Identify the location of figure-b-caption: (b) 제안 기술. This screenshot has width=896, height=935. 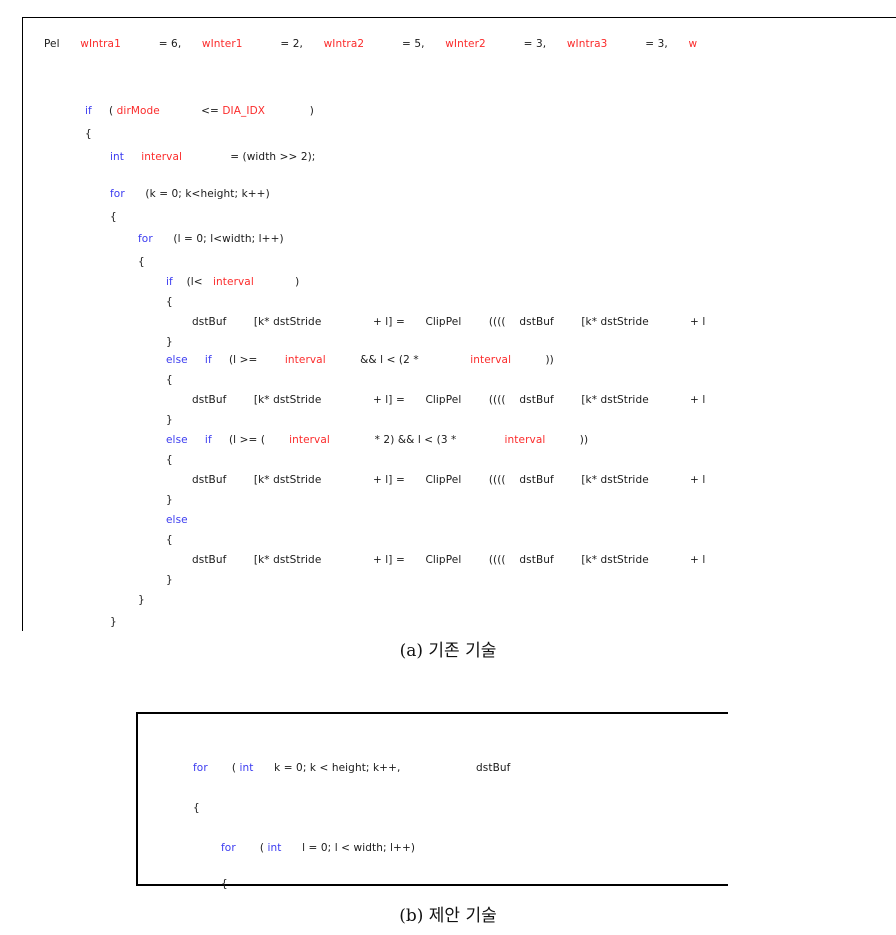
(448, 913).